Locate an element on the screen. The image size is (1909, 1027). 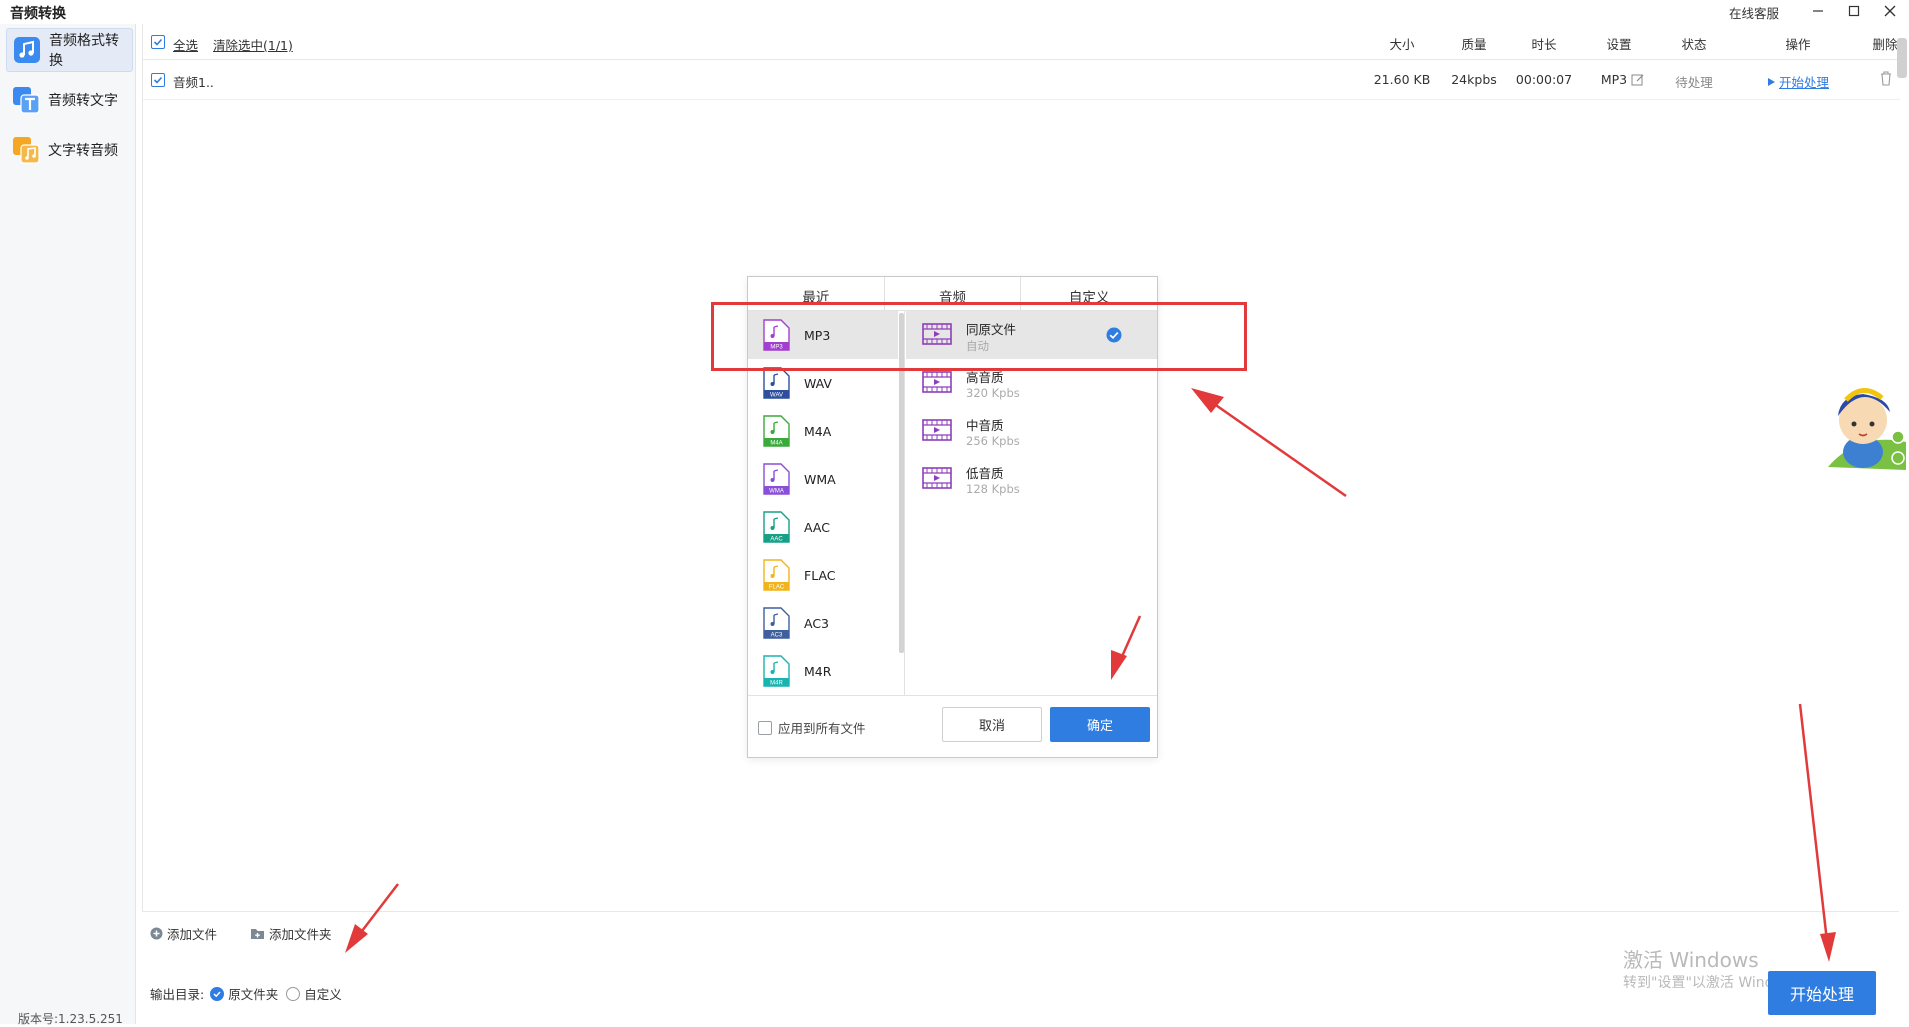
select-all-link: 全选 is located at coordinates (185, 44).